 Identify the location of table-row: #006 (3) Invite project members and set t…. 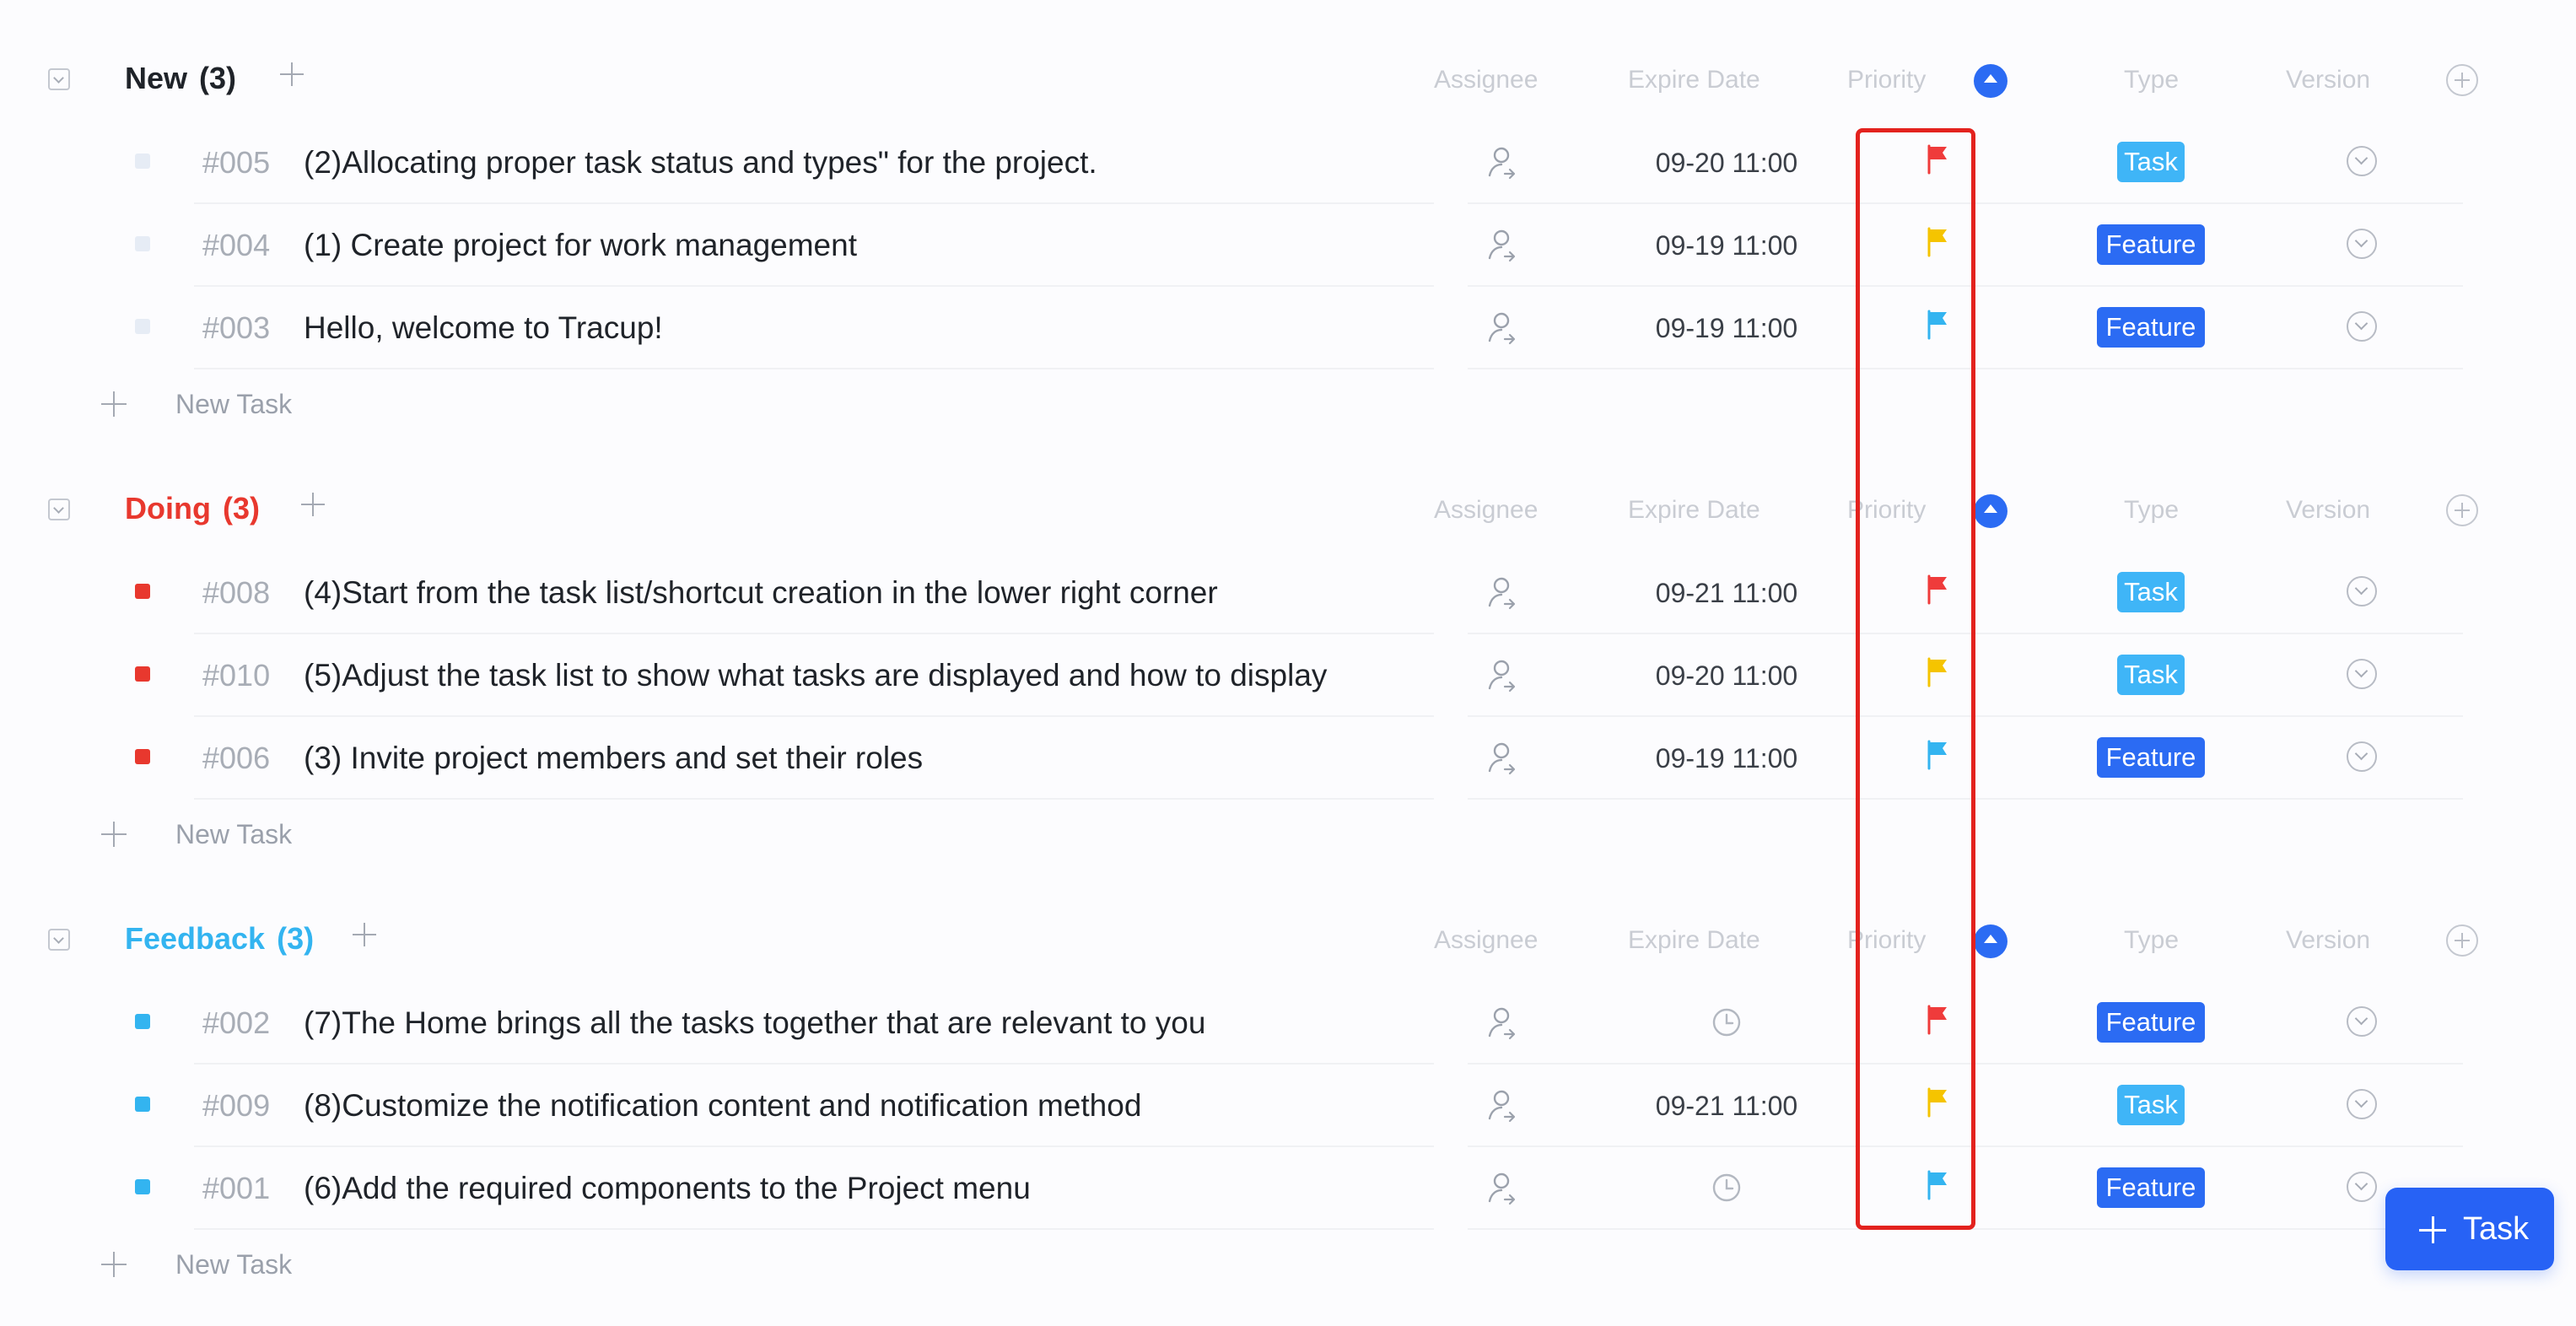
(1278, 759).